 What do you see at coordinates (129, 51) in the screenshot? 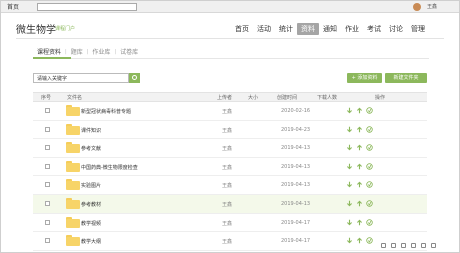
I see `tab-exam-bank: 试卷库` at bounding box center [129, 51].